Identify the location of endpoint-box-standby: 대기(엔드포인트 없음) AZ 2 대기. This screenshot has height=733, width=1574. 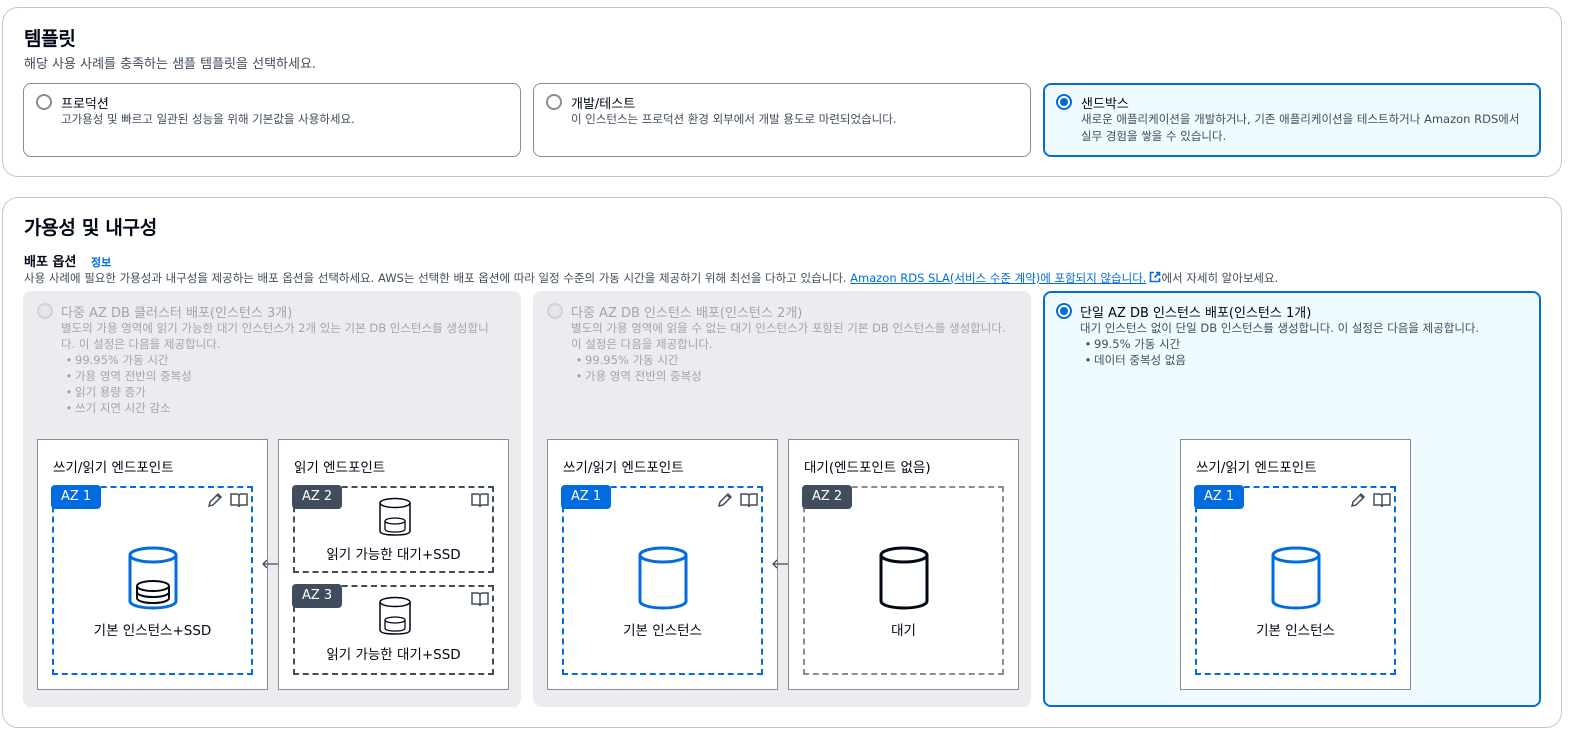
(903, 564).